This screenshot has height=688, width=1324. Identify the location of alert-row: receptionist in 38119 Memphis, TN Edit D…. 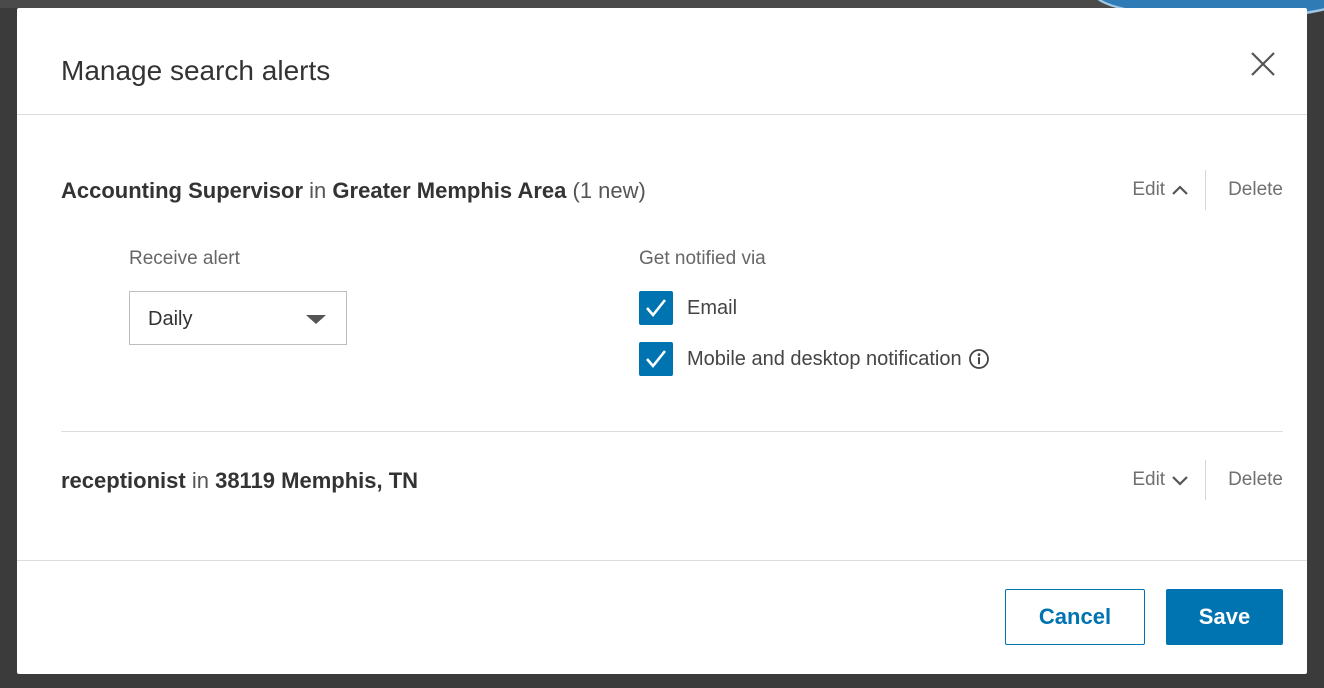
(672, 480).